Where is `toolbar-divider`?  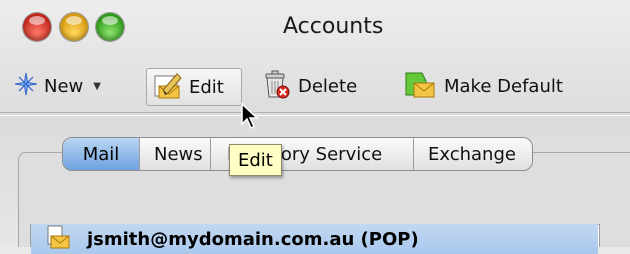
toolbar-divider is located at coordinates (315, 114).